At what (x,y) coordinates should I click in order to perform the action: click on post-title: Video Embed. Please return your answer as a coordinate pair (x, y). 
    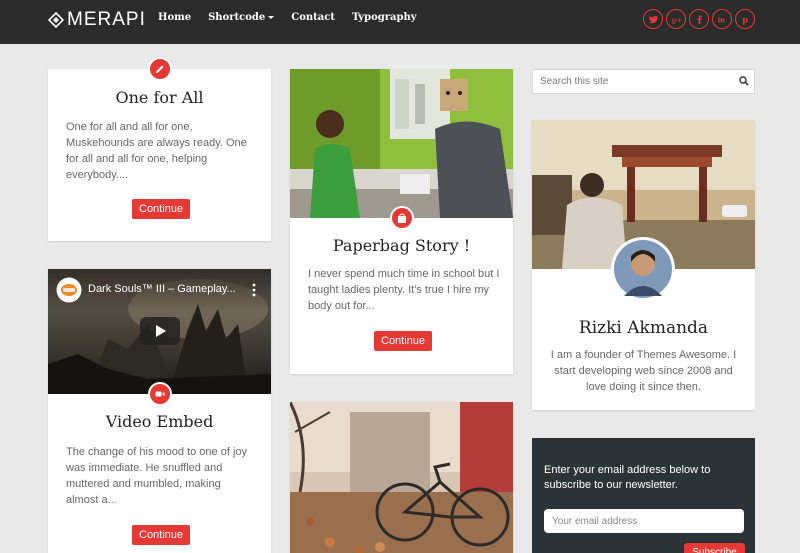
    Looking at the image, I should click on (159, 421).